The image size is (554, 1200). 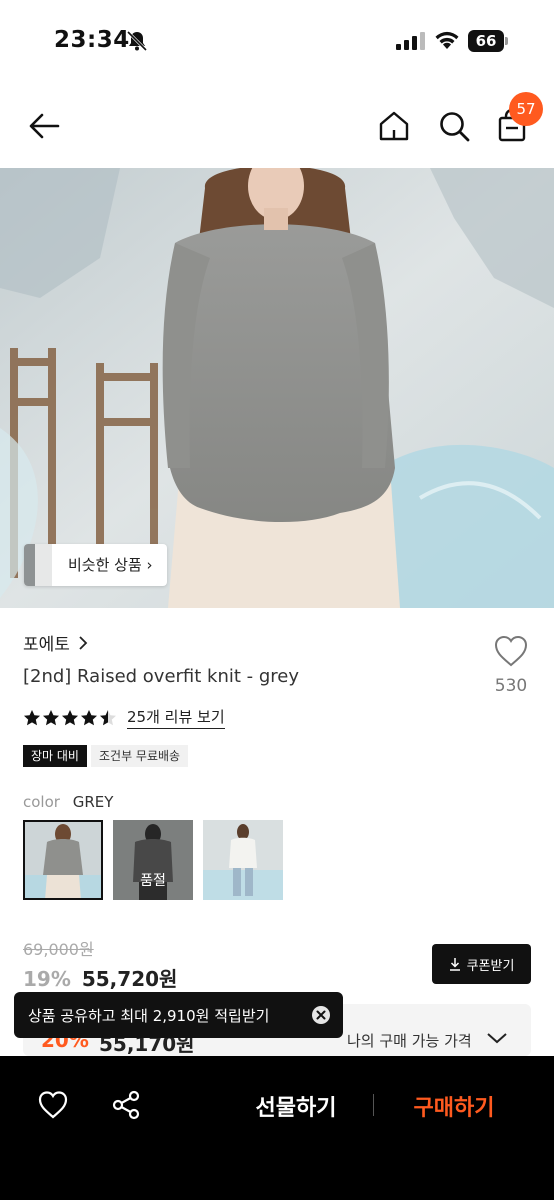 What do you see at coordinates (526, 109) in the screenshot?
I see `cart-count-badge: 57` at bounding box center [526, 109].